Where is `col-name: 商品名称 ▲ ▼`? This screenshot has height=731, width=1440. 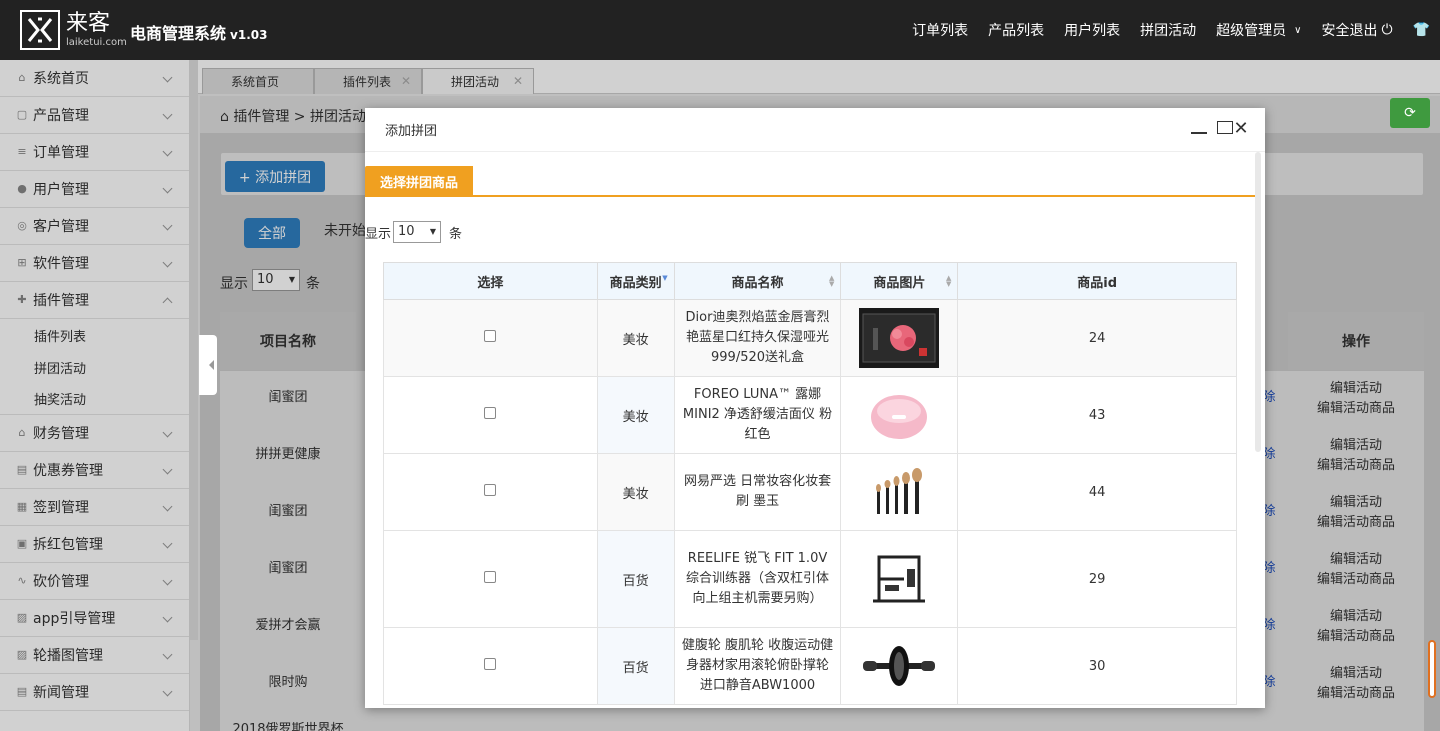
col-name: 商品名称 ▲ ▼ is located at coordinates (757, 281).